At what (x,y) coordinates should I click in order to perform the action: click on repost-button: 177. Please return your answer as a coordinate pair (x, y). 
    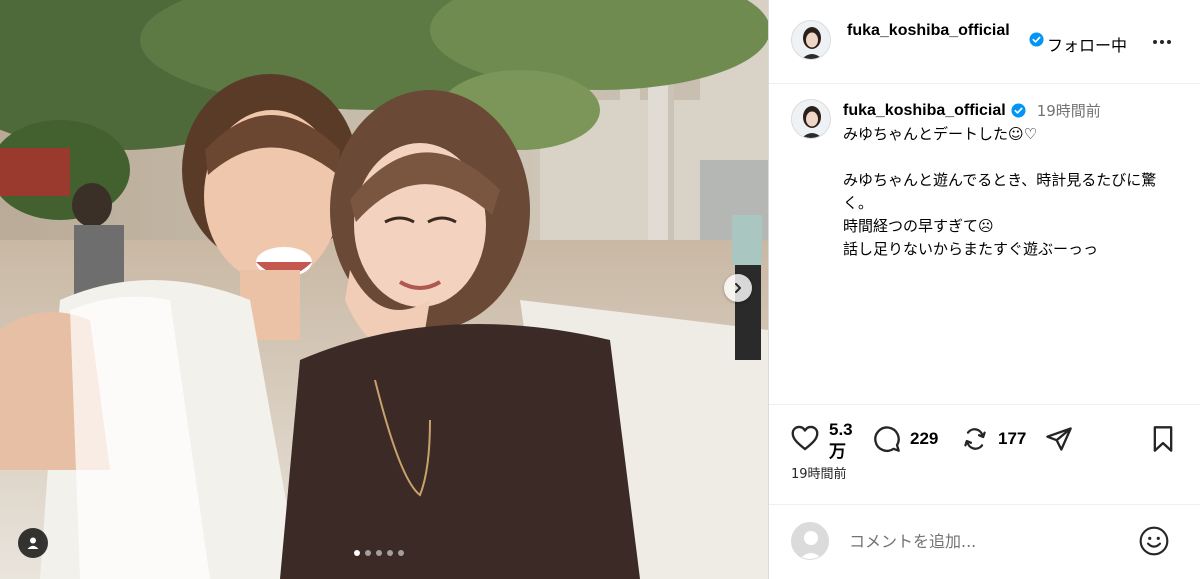
    Looking at the image, I should click on (993, 439).